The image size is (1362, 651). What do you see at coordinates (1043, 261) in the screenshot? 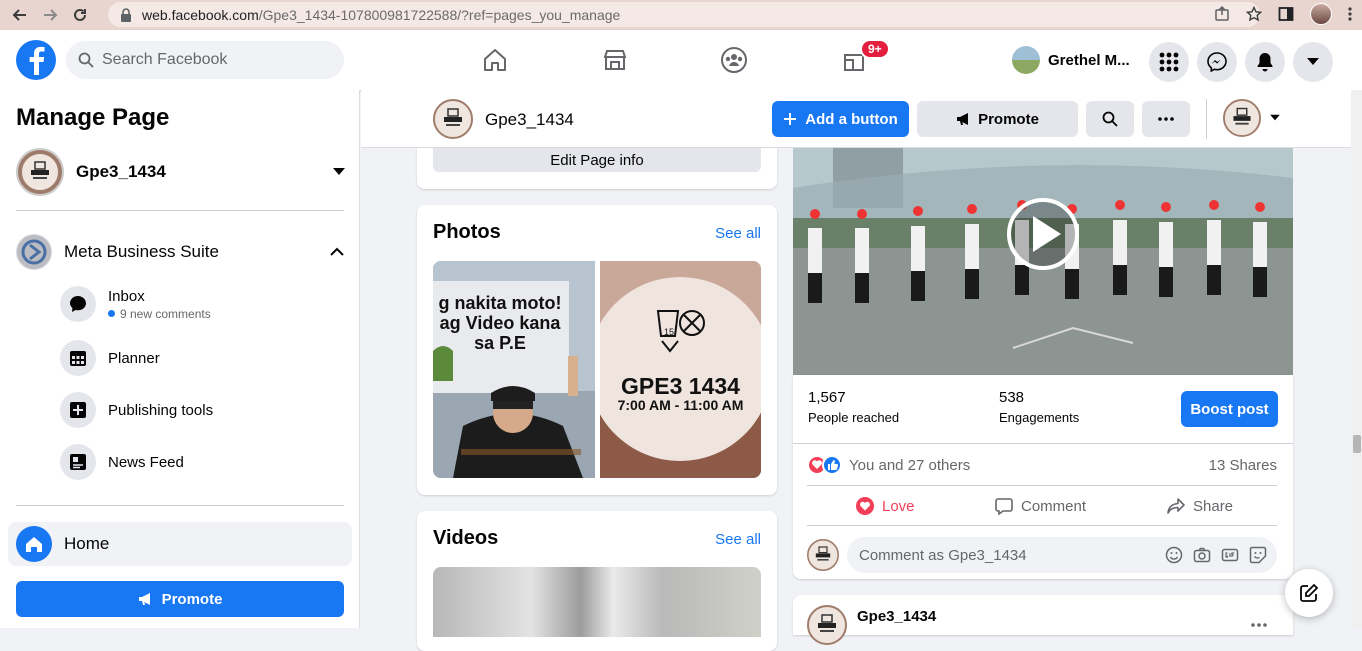
I see `post-video` at bounding box center [1043, 261].